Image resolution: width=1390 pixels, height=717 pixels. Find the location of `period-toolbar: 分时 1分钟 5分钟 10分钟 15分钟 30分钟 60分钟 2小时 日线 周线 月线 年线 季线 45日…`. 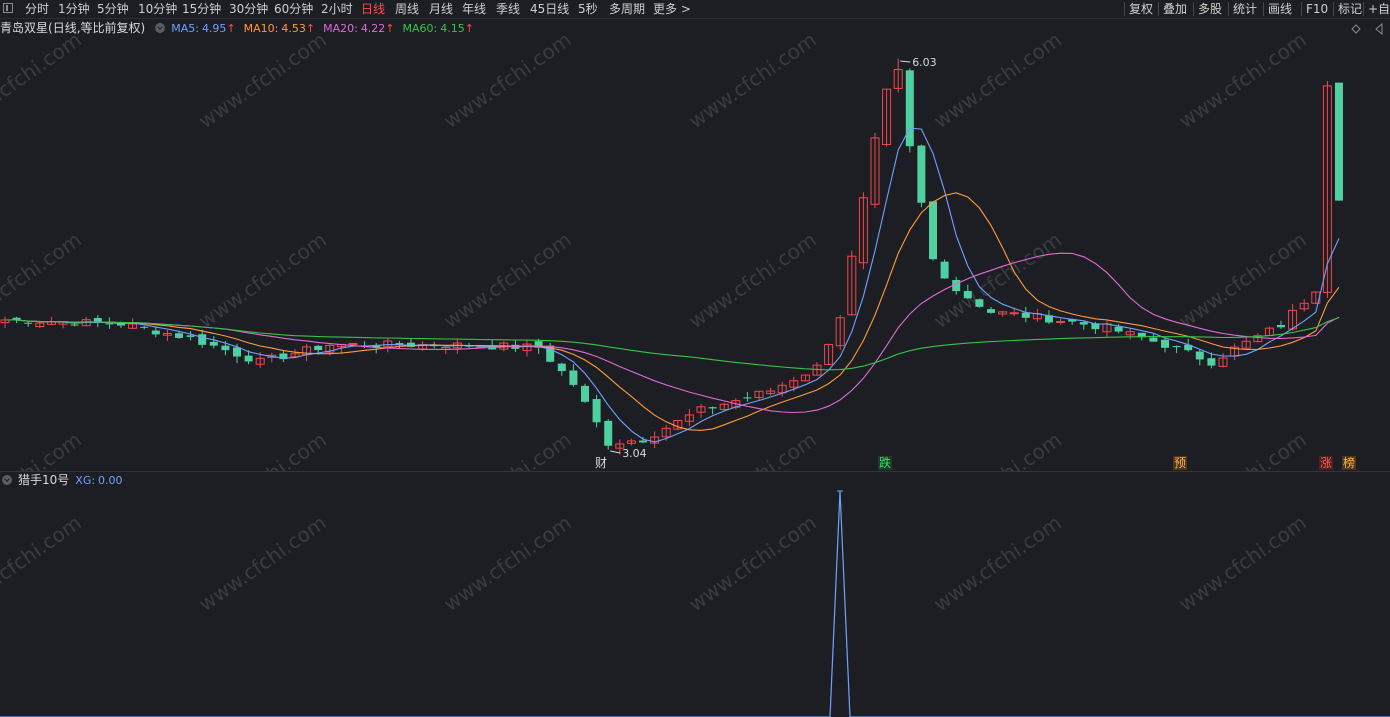

period-toolbar: 分时 1分钟 5分钟 10分钟 15分钟 30分钟 60分钟 2小时 日线 周线 月线 年线 季线 45日… is located at coordinates (695, 9).